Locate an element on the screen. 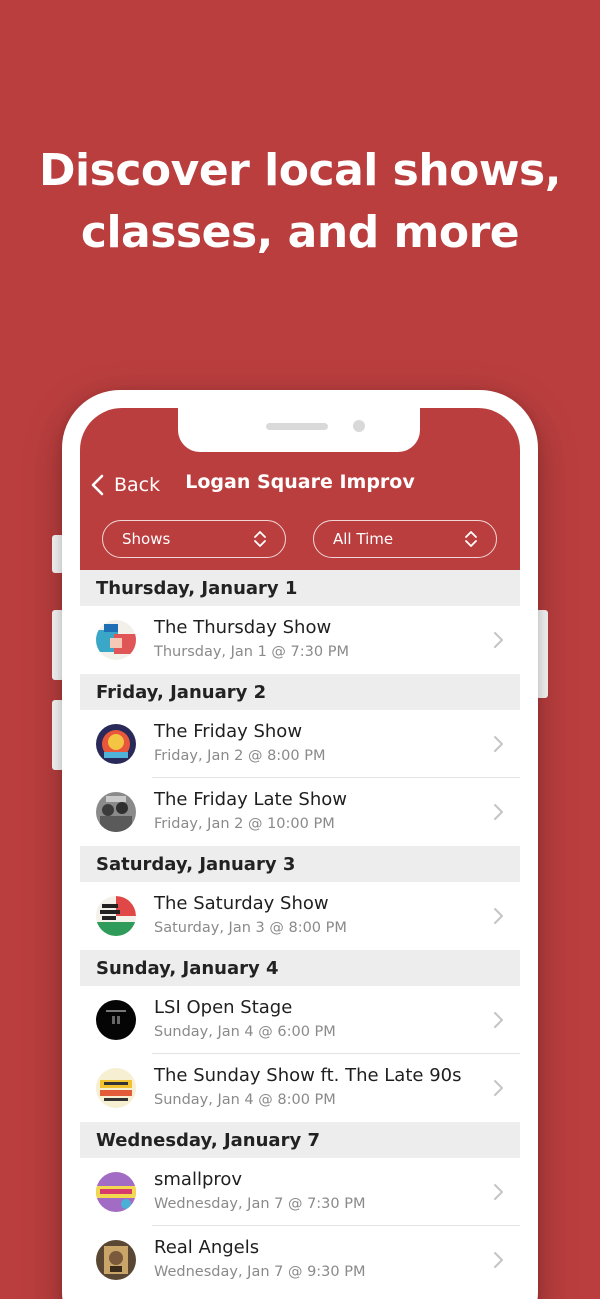 This screenshot has height=1299, width=600. event-datetime: Thursday, Jan 1 @ 7:30 PM is located at coordinates (251, 652).